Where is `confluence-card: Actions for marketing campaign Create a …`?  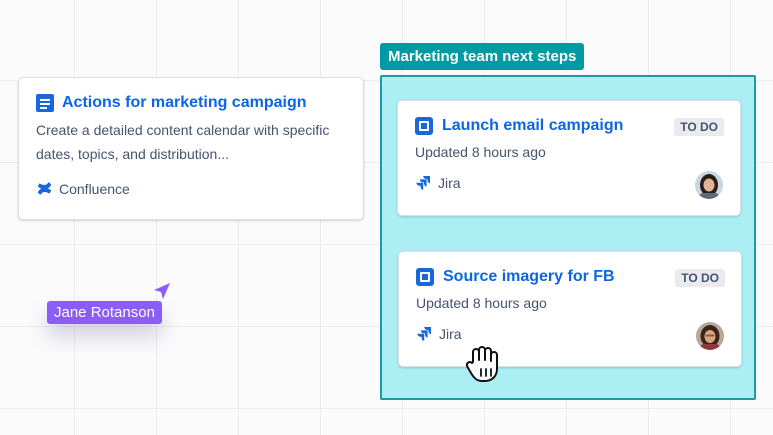 confluence-card: Actions for marketing campaign Create a … is located at coordinates (191, 148).